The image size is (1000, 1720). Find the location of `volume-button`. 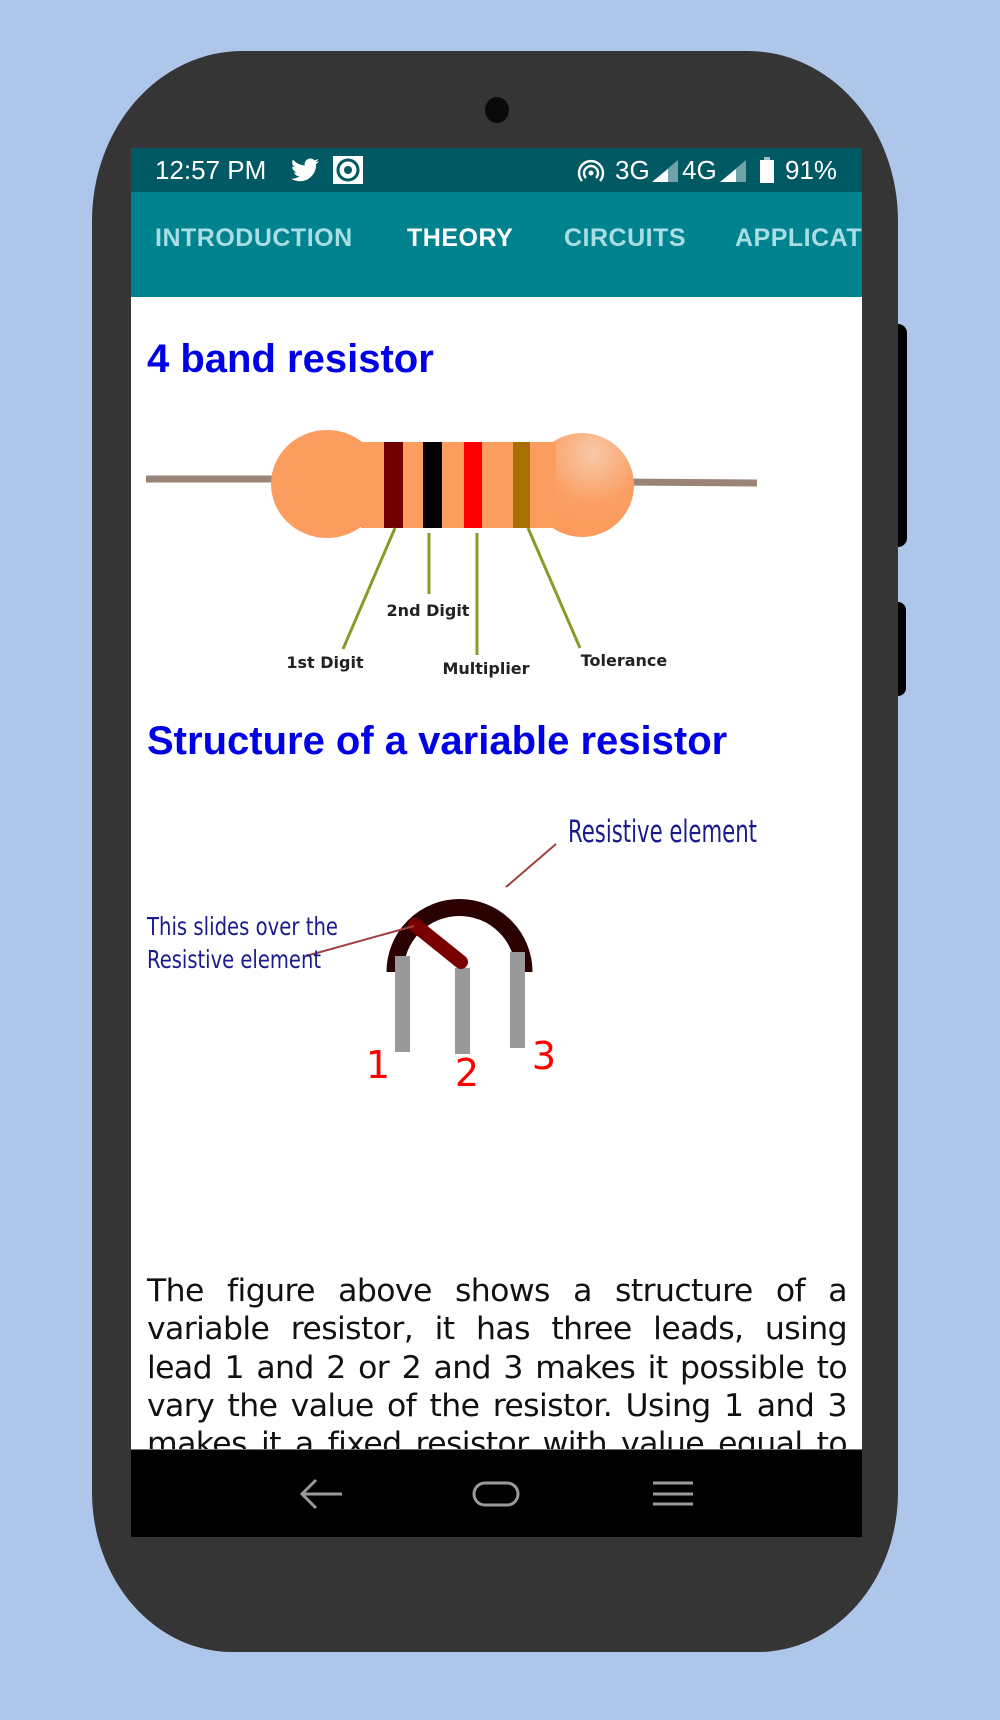

volume-button is located at coordinates (902, 435).